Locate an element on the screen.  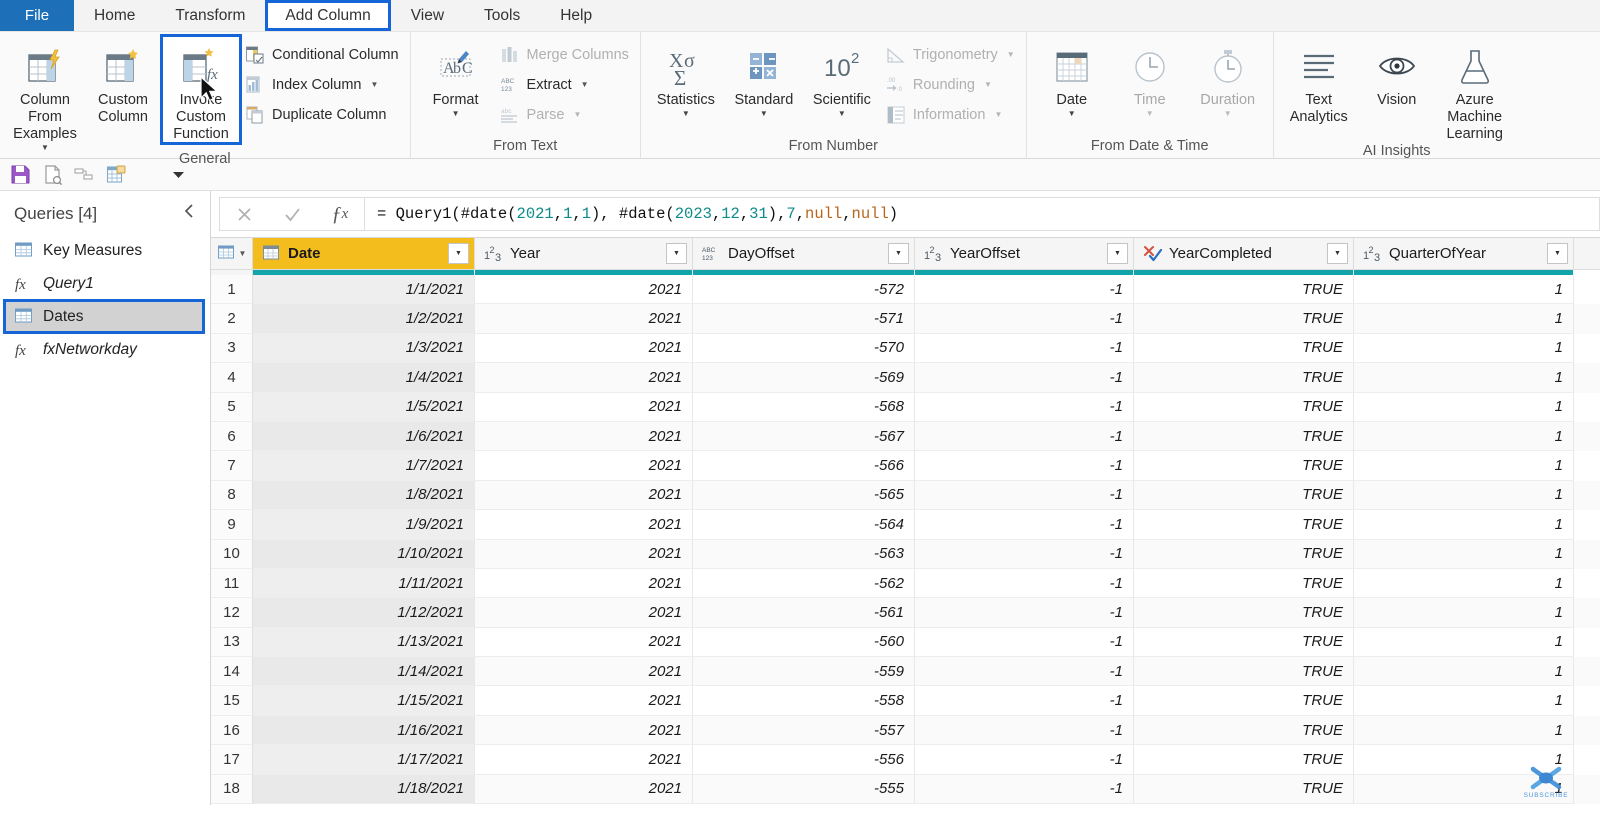
date-button: Date ▼ is located at coordinates (1072, 77).